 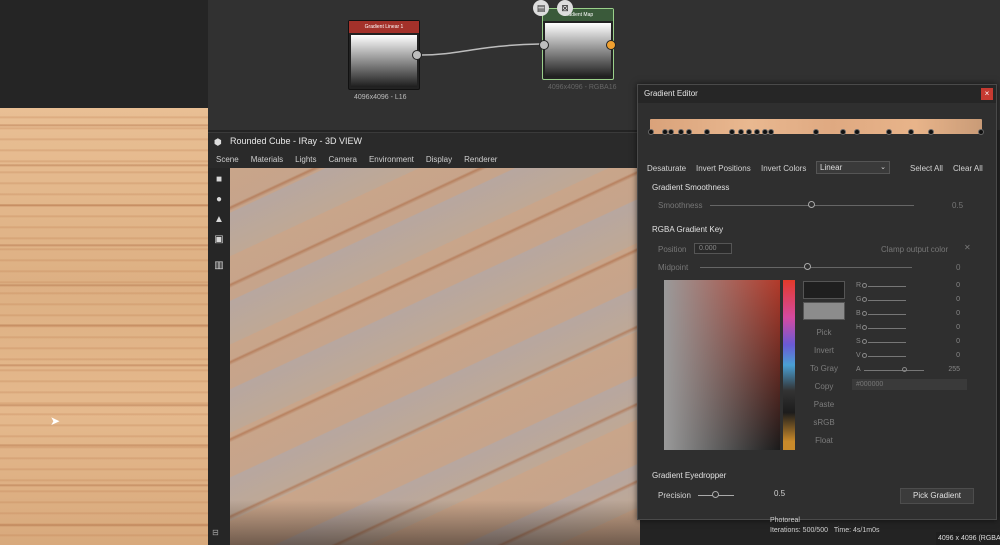 I want to click on srgb-button: sRGB, so click(x=824, y=422).